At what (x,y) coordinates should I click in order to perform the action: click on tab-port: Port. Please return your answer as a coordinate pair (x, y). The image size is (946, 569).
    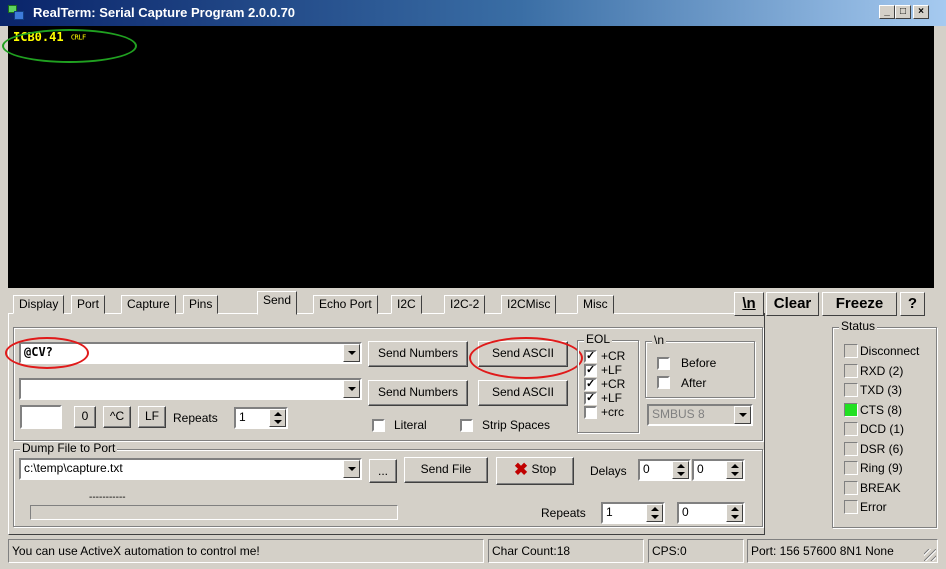
    Looking at the image, I should click on (88, 304).